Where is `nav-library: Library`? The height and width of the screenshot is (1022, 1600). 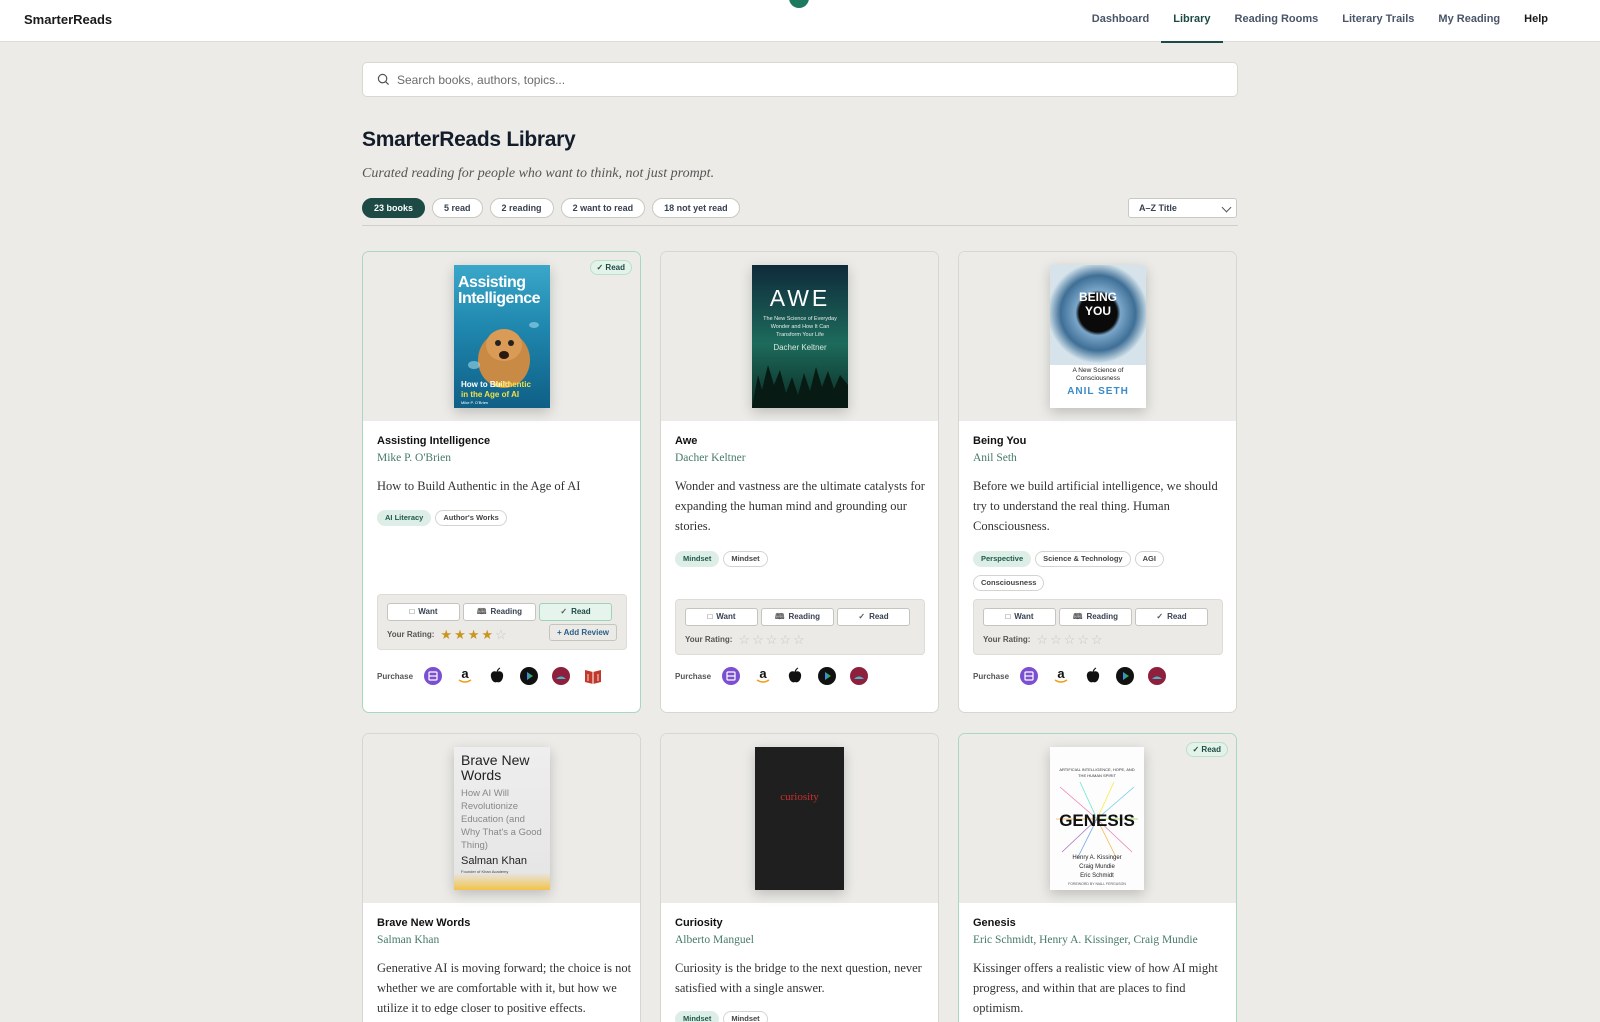
nav-library: Library is located at coordinates (1192, 21).